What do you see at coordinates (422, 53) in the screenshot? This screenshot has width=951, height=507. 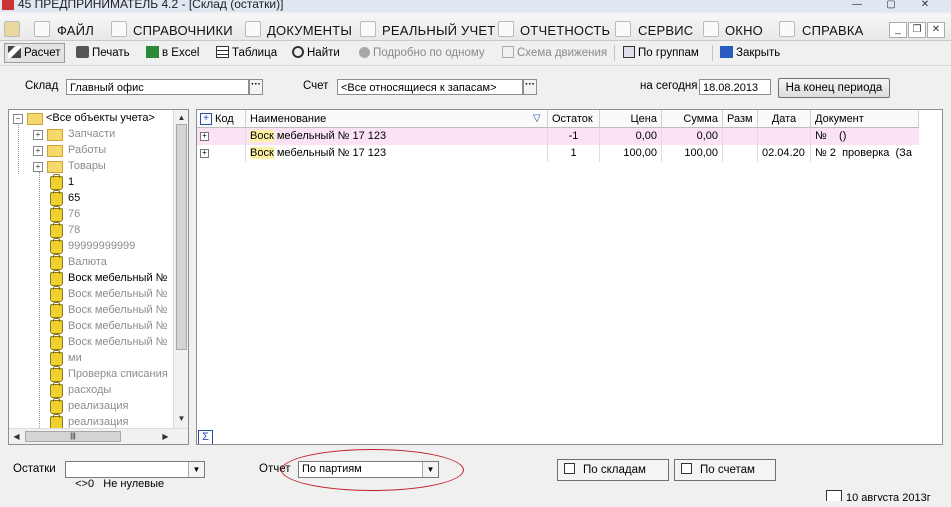 I see `detail-button: Подробно по одному` at bounding box center [422, 53].